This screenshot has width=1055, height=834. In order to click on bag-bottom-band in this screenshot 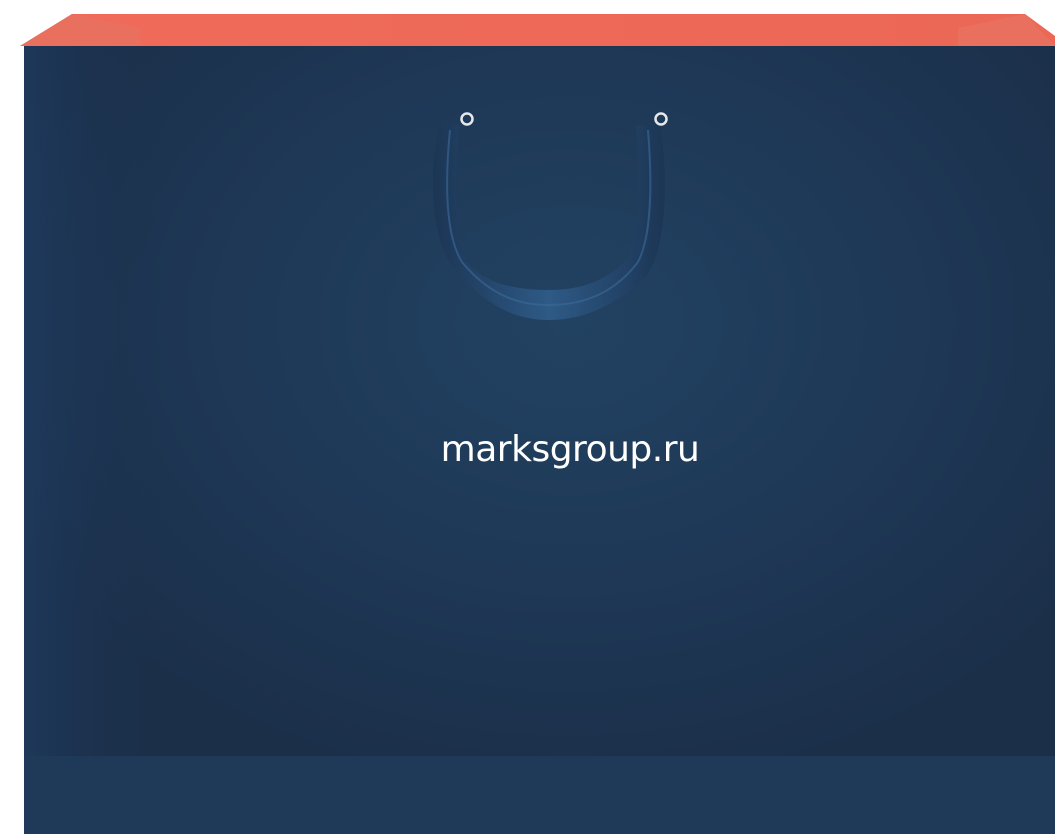, I will do `click(539, 795)`.